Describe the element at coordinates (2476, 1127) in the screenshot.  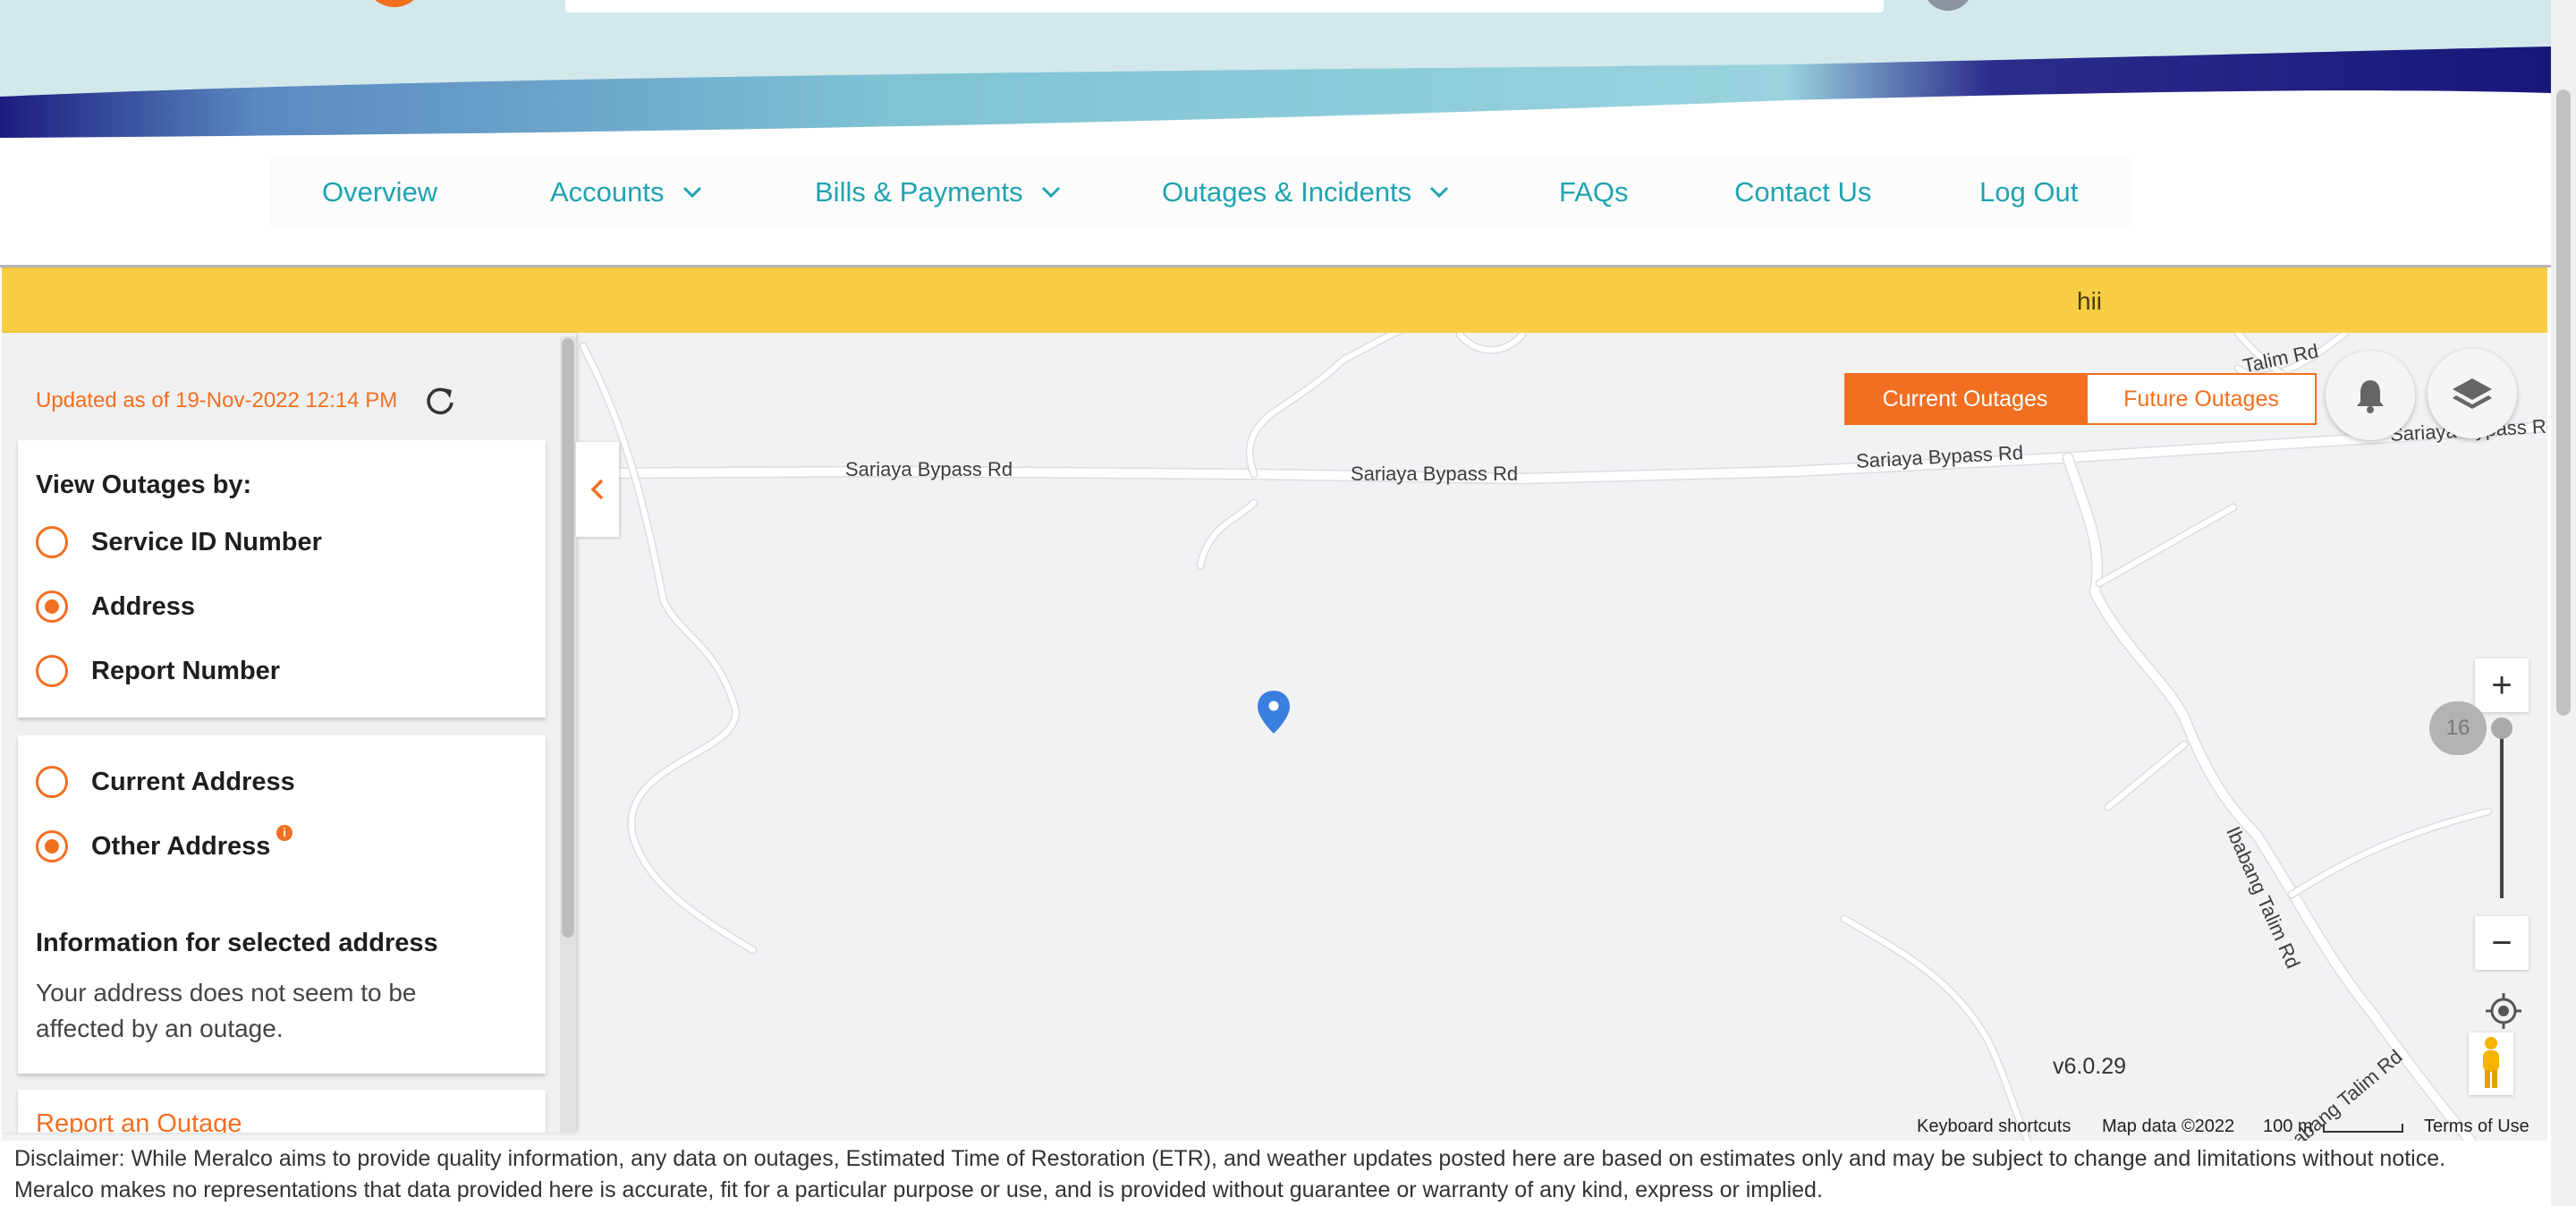
I see `terms-of-use-link: Terms of Use` at that location.